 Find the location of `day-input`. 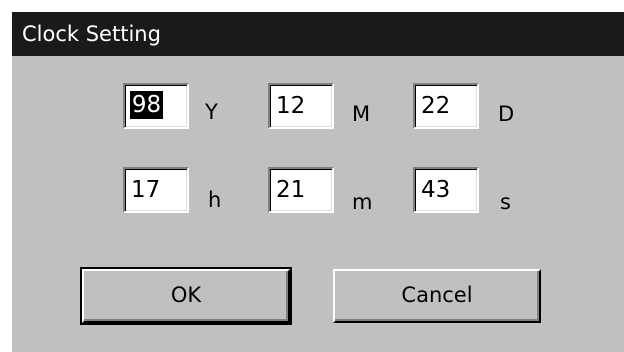

day-input is located at coordinates (446, 106).